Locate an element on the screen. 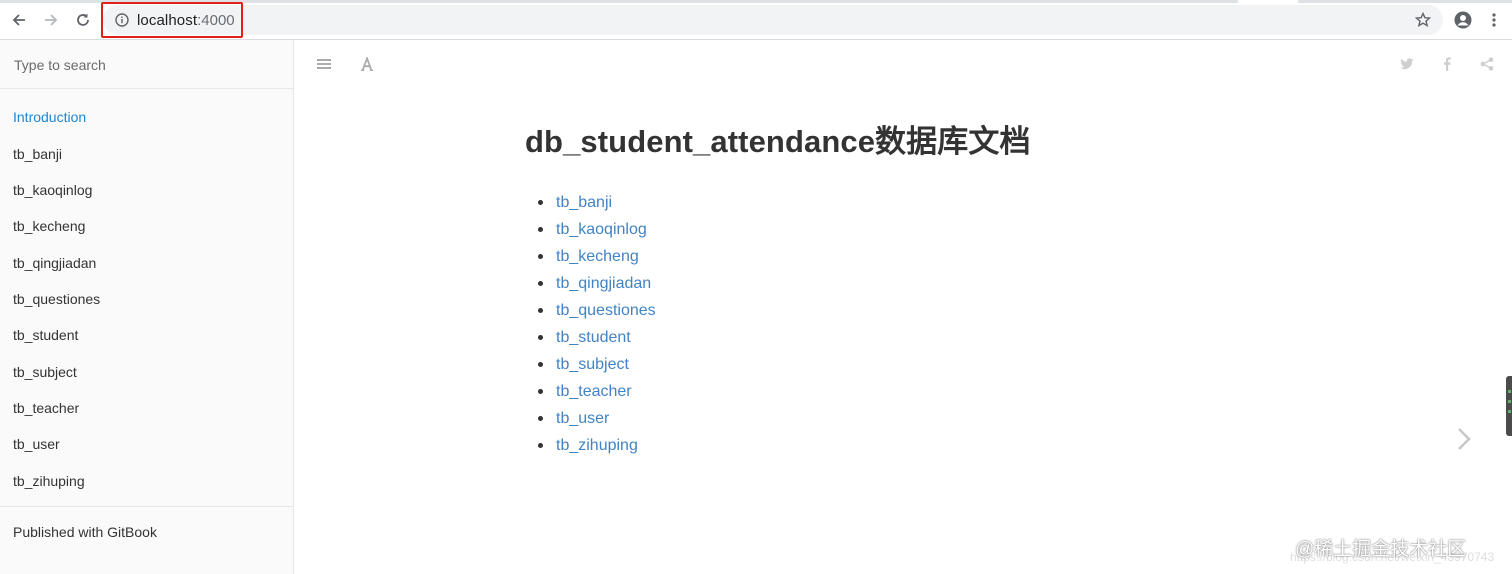 This screenshot has height=574, width=1512. star-icon is located at coordinates (1423, 20).